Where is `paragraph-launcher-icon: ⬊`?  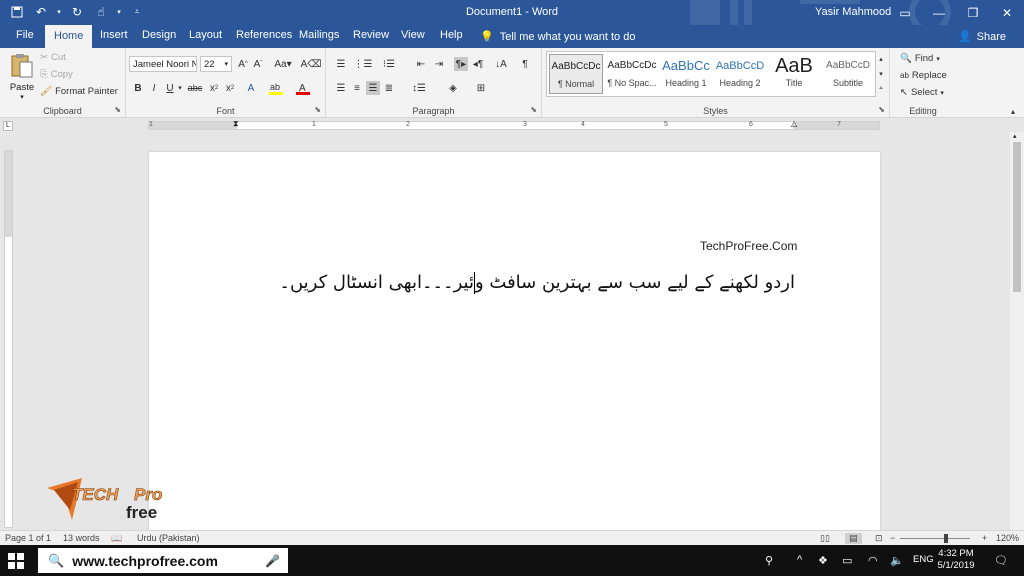 paragraph-launcher-icon: ⬊ is located at coordinates (533, 109).